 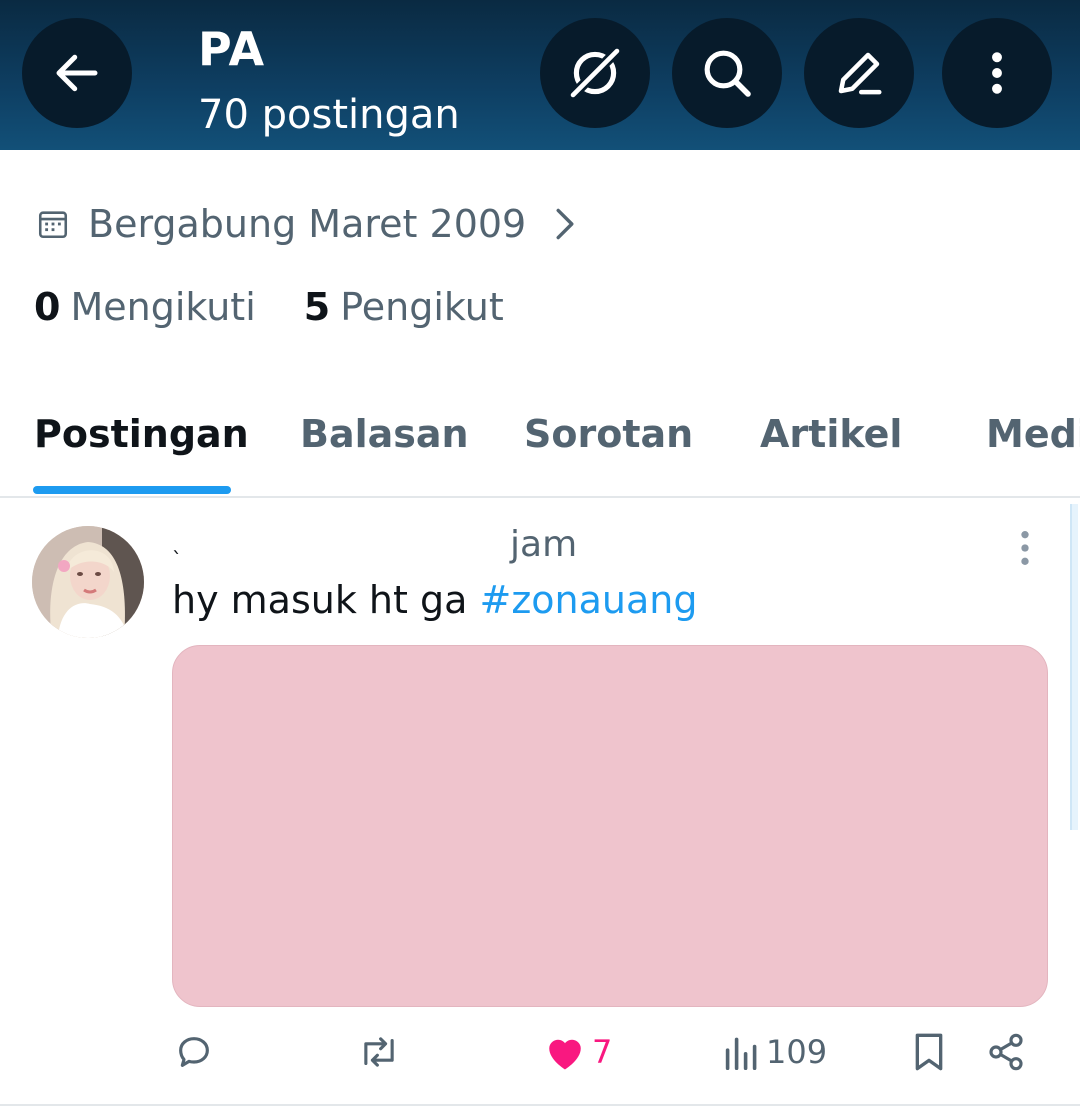 What do you see at coordinates (797, 1052) in the screenshot?
I see `views-count: 109` at bounding box center [797, 1052].